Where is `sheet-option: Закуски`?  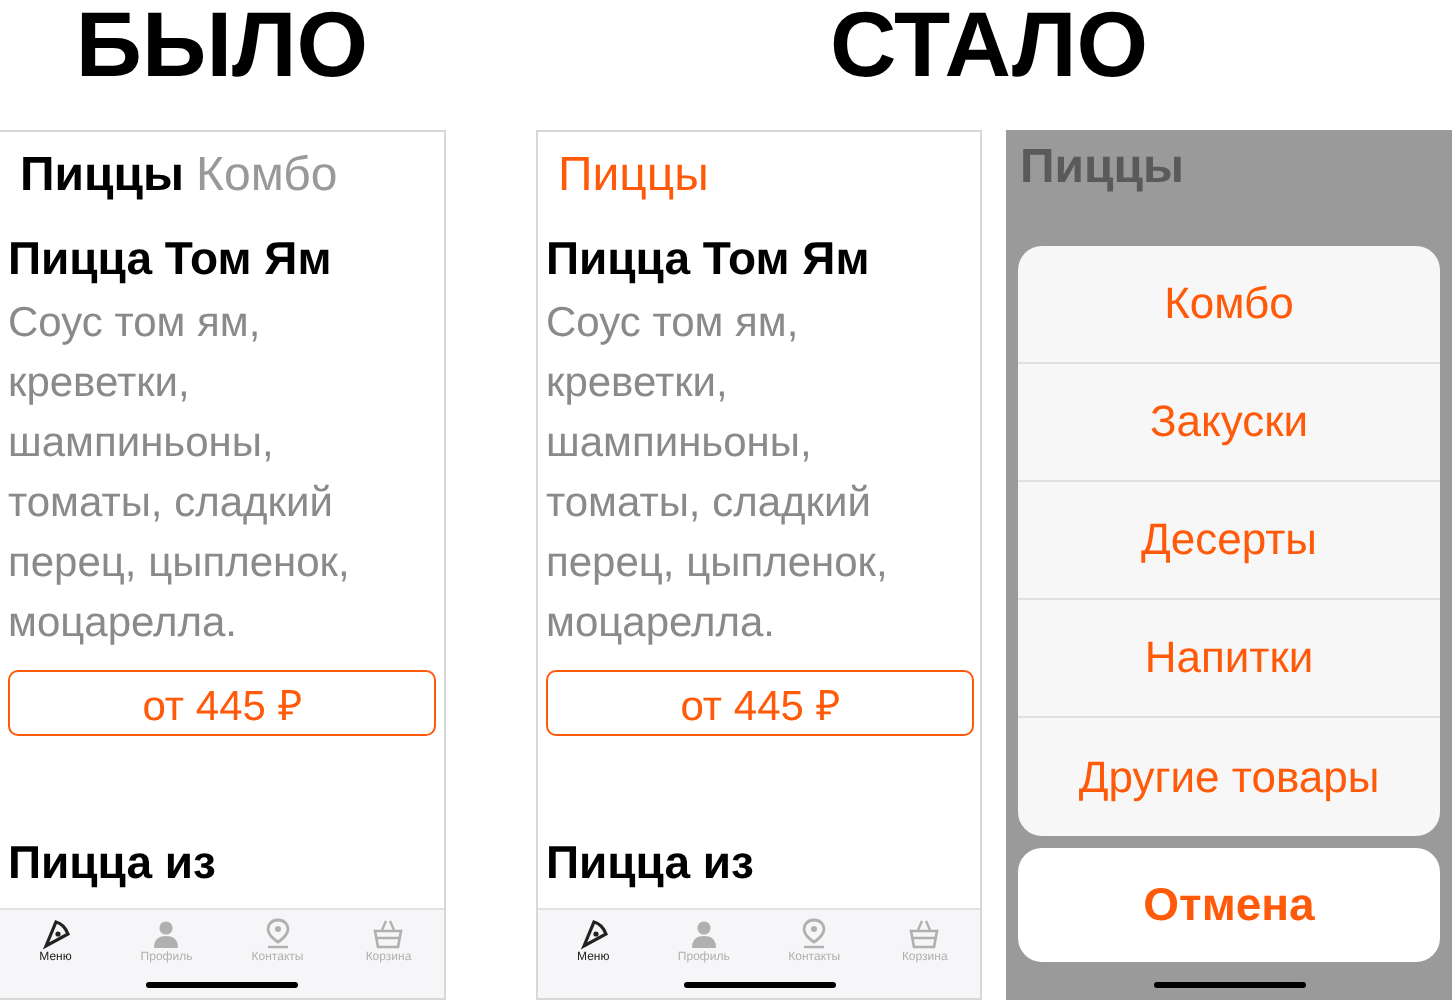 sheet-option: Закуски is located at coordinates (1229, 423).